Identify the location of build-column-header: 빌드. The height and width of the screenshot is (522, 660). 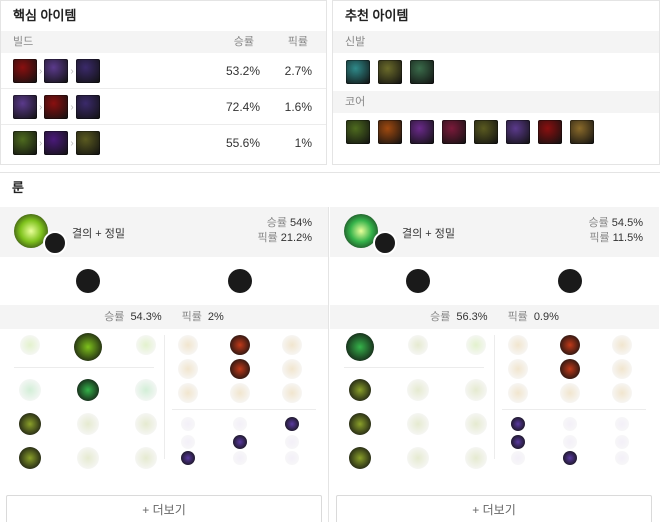
(23, 42).